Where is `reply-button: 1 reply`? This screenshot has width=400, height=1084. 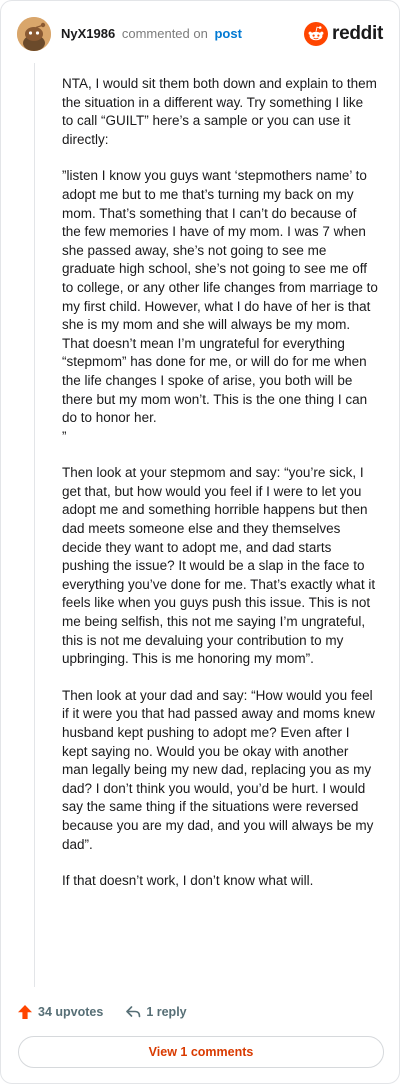 reply-button: 1 reply is located at coordinates (156, 1012).